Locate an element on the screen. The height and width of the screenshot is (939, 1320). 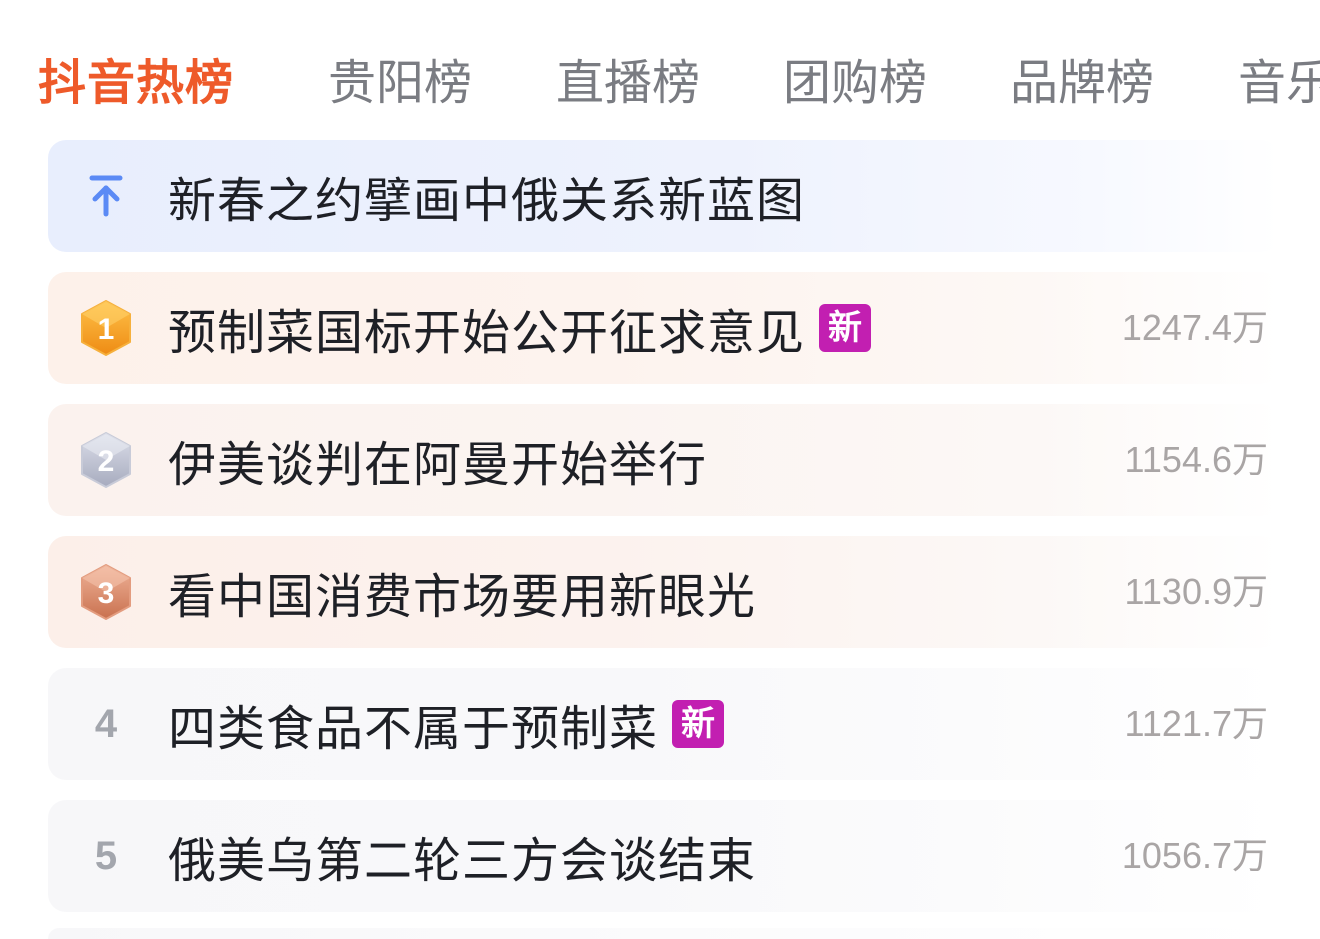
hot-item-title: 俄美乌第二轮三方会谈结束 is located at coordinates (462, 861).